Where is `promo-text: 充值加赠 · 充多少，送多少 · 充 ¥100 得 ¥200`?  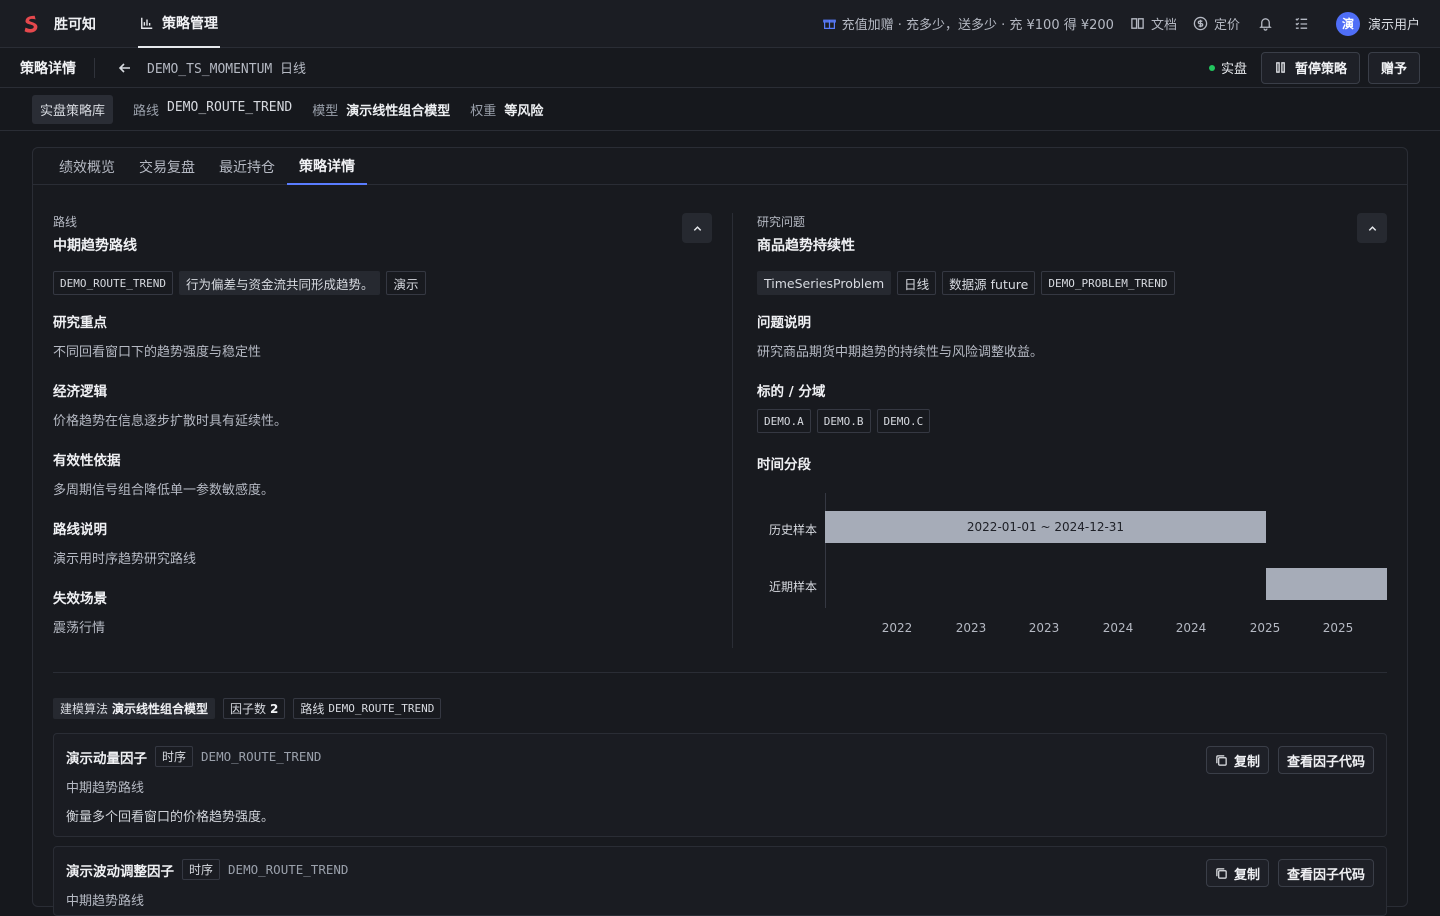 promo-text: 充值加赠 · 充多少，送多少 · 充 ¥100 得 ¥200 is located at coordinates (977, 25).